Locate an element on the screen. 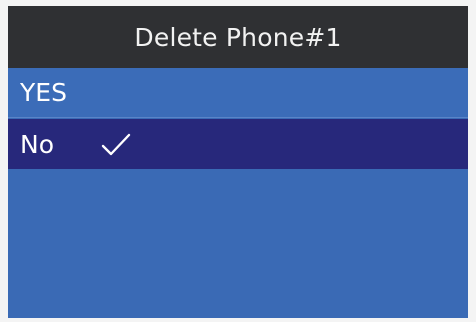 Image resolution: width=476 pixels, height=322 pixels. checkmark-icon is located at coordinates (116, 144).